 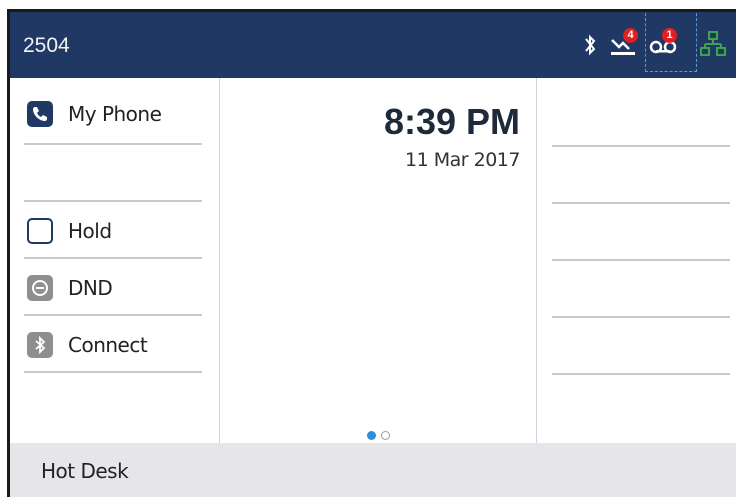 What do you see at coordinates (623, 45) in the screenshot?
I see `missed-calls-icon: 4` at bounding box center [623, 45].